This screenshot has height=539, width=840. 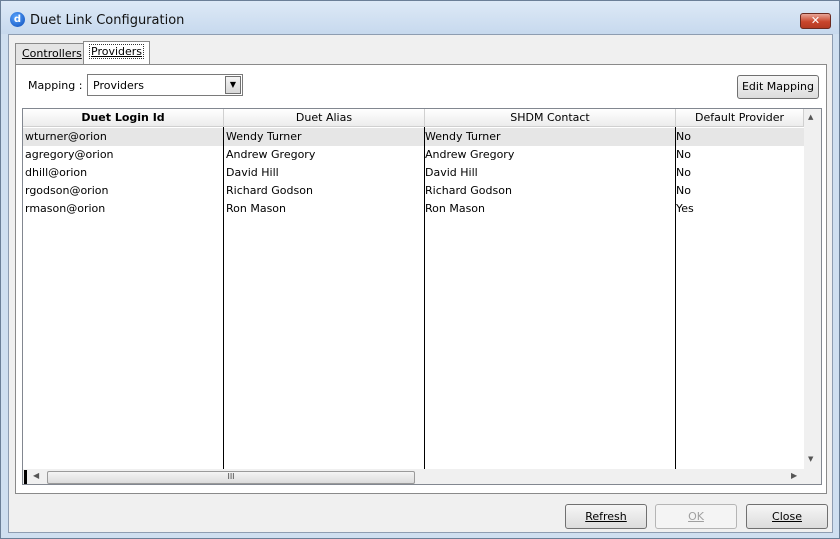 I want to click on scroll-up-icon: ▲, so click(x=810, y=117).